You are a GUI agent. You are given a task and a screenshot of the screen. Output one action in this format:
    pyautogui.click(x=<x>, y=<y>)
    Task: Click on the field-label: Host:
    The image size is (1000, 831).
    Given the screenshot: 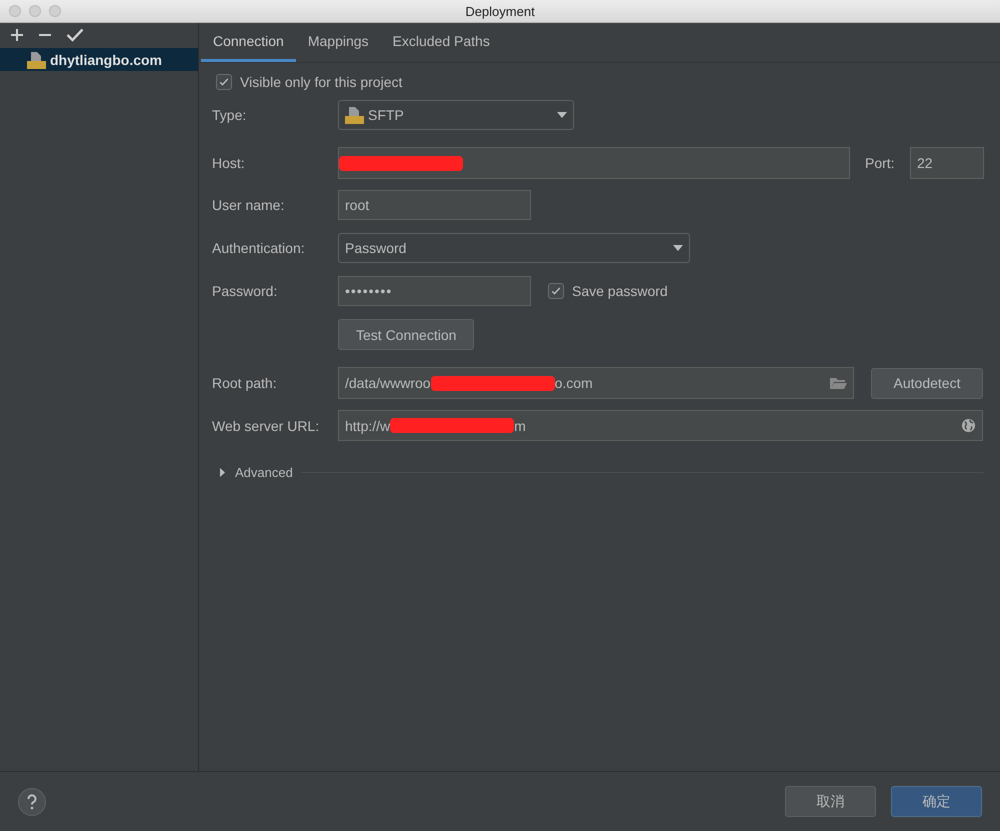 What is the action you would take?
    pyautogui.click(x=229, y=163)
    